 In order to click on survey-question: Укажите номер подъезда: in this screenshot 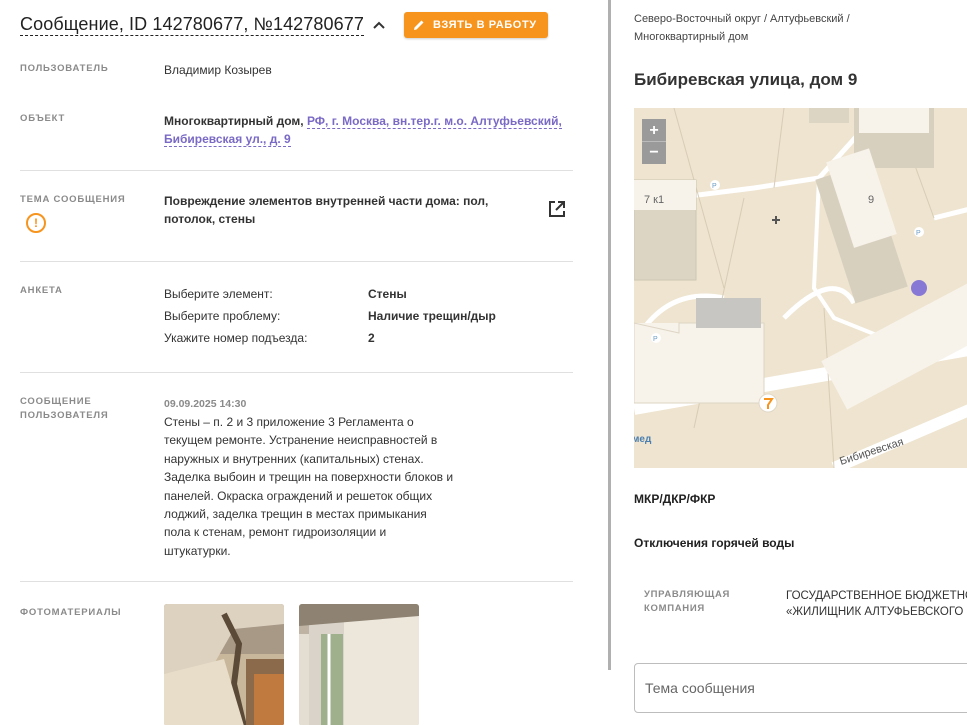, I will do `click(236, 338)`.